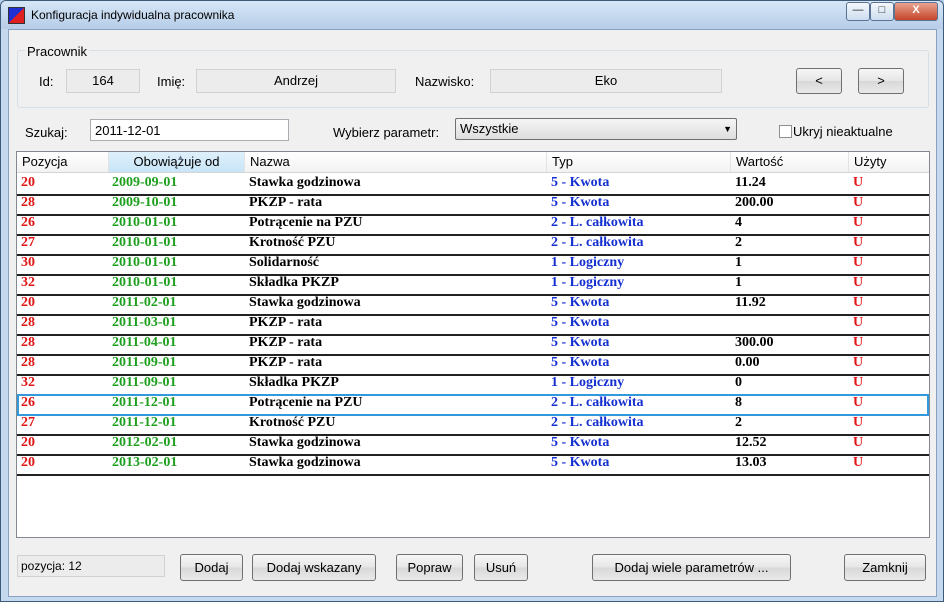  I want to click on table-row: 28 2011-09-01 PKZP - rata 5 - Kwota 0.00 U, so click(473, 365).